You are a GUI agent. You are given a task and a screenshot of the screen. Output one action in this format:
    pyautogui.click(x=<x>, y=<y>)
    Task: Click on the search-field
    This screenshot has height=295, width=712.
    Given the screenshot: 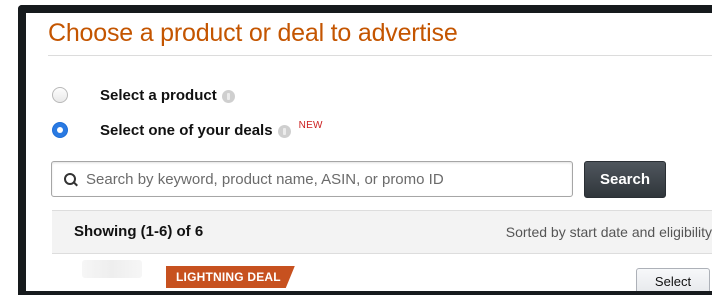 What is the action you would take?
    pyautogui.click(x=312, y=179)
    